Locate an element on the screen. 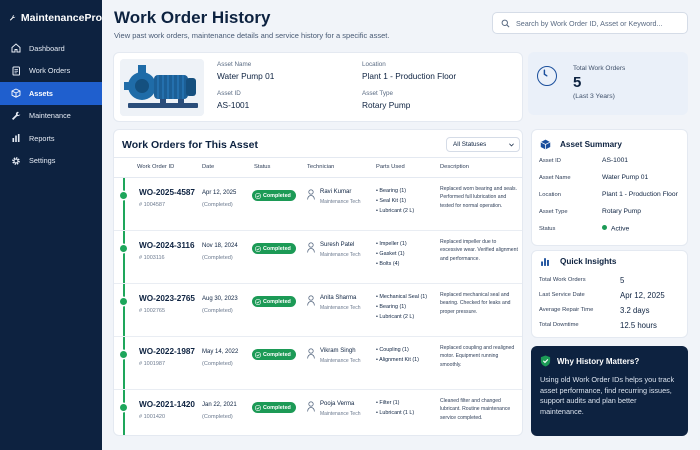  summary-label: Location is located at coordinates (550, 195).